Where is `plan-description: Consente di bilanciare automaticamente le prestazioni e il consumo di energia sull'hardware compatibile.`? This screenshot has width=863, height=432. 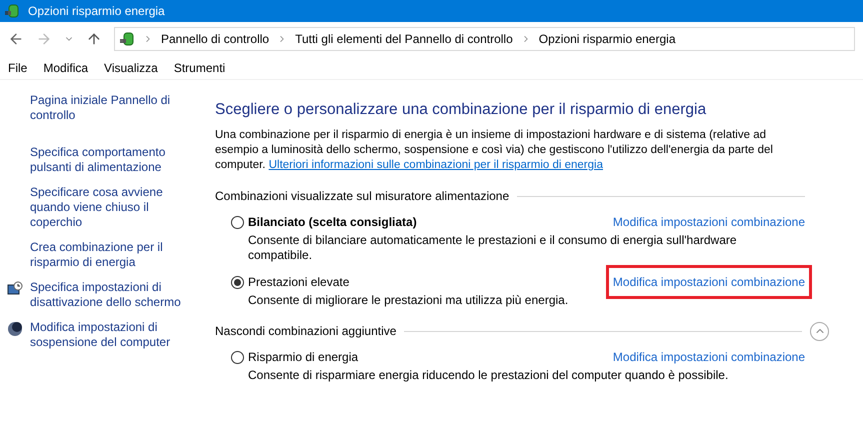
plan-description: Consente di bilanciare automaticamente le prestazioni e il consumo di energia sull'hardware compatibile. is located at coordinates (492, 248).